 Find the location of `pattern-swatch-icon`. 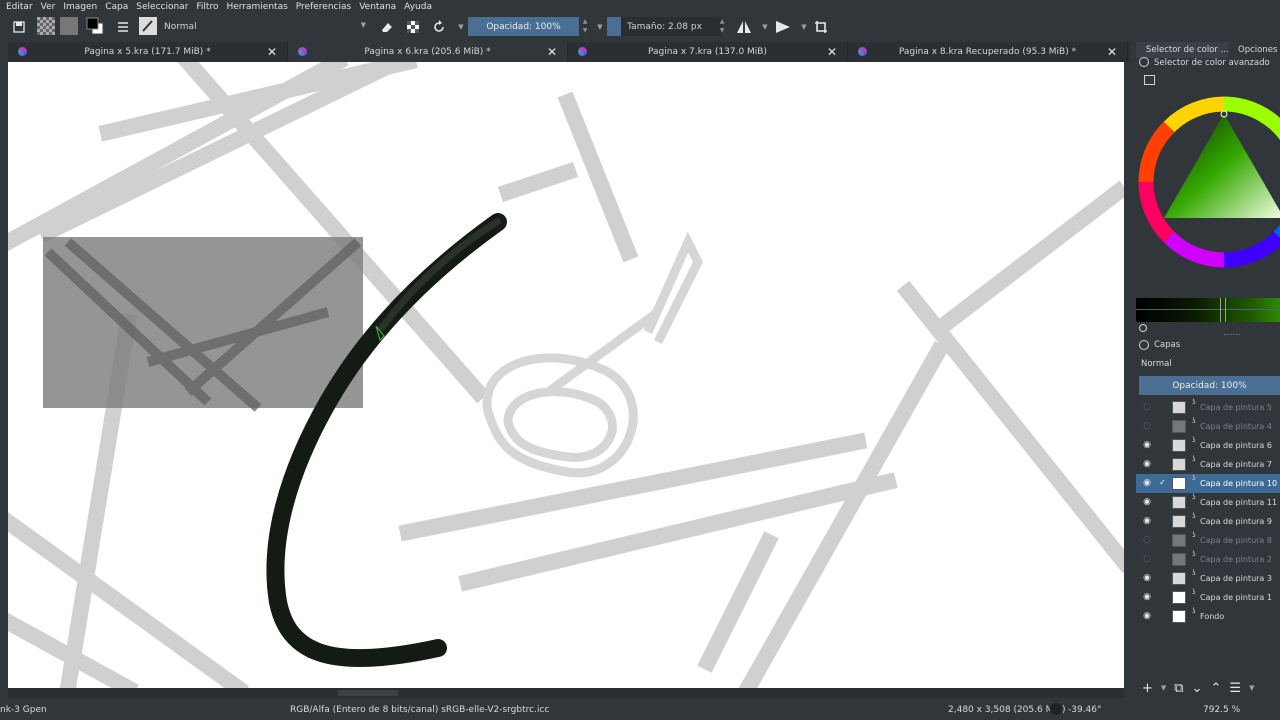

pattern-swatch-icon is located at coordinates (46, 26).